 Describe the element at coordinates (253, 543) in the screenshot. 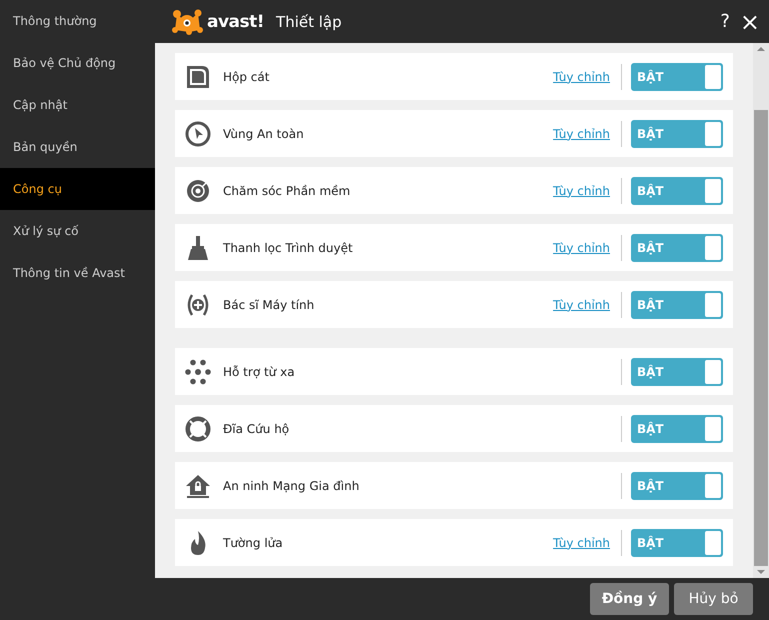

I see `tool-name: Tường lửa` at that location.